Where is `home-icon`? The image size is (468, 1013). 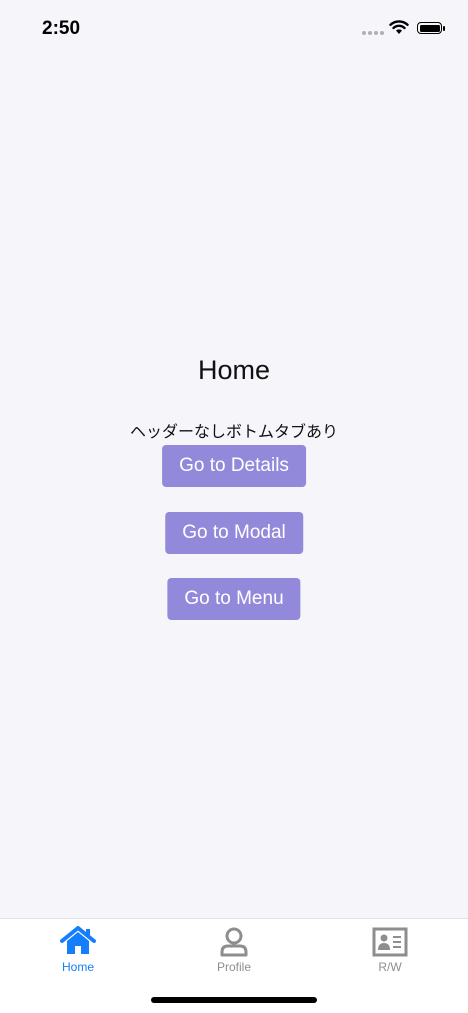 home-icon is located at coordinates (78, 940).